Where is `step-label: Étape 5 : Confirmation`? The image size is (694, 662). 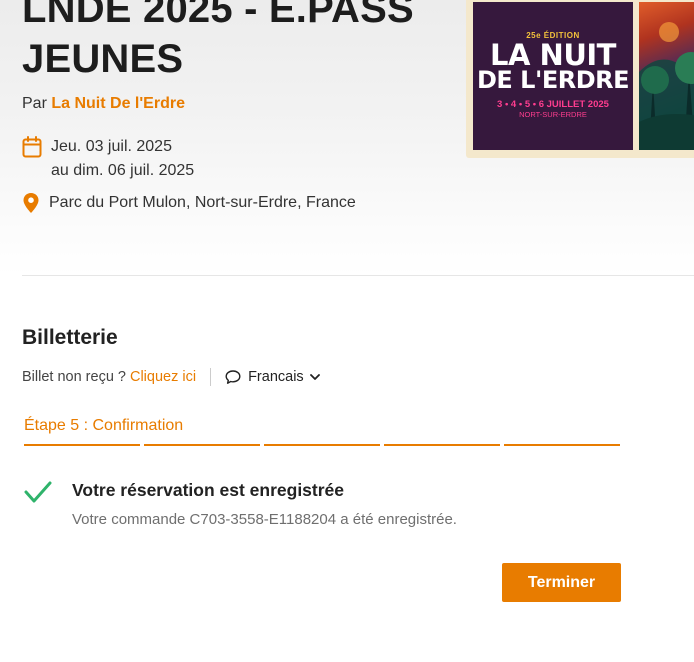 step-label: Étape 5 : Confirmation is located at coordinates (104, 425).